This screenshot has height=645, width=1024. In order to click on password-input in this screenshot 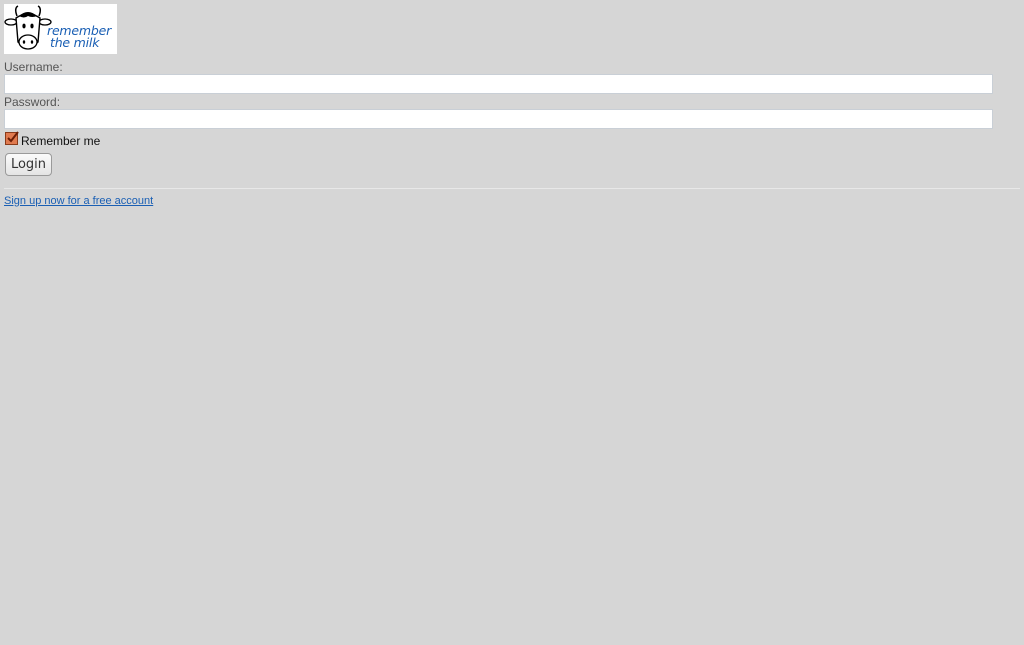, I will do `click(498, 119)`.